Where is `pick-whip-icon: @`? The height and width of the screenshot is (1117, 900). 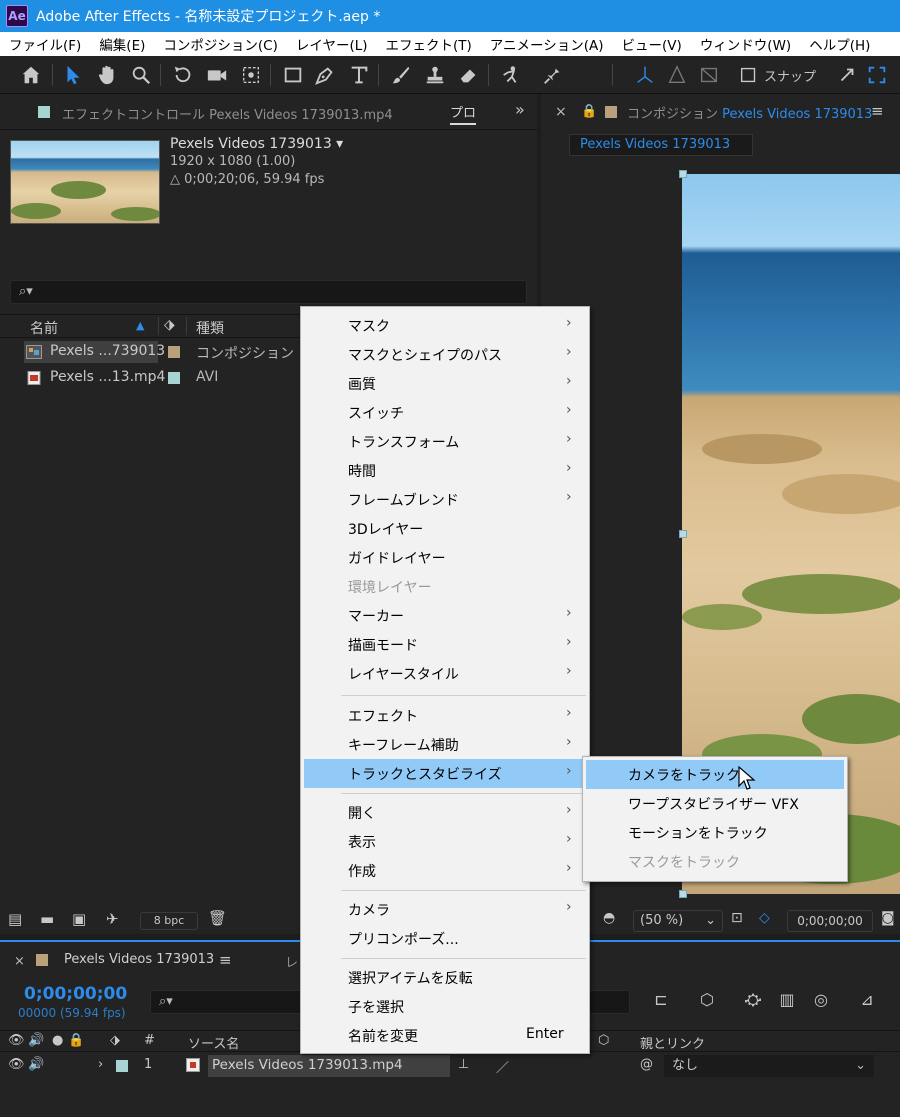
pick-whip-icon: @ is located at coordinates (646, 1064).